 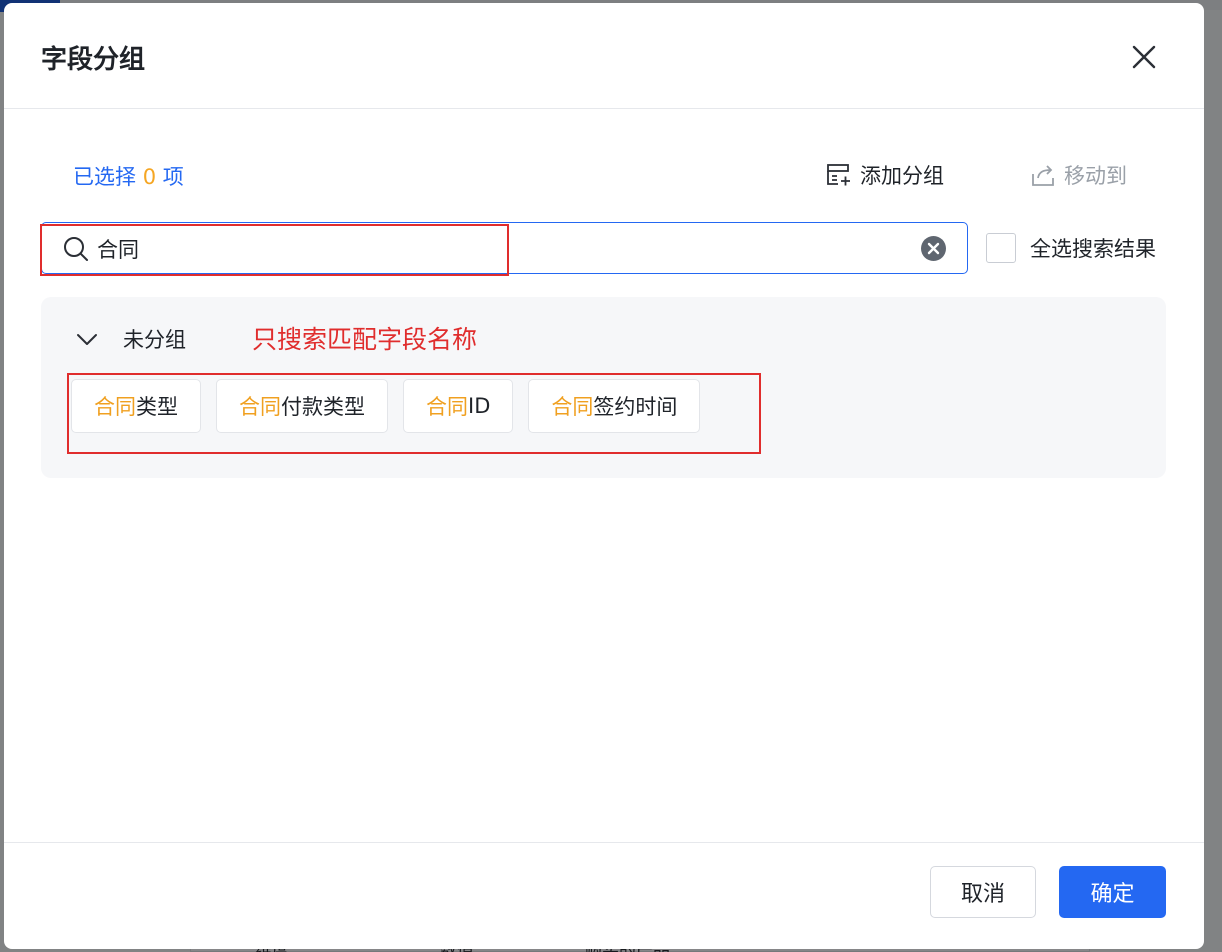 What do you see at coordinates (933, 248) in the screenshot?
I see `clear-icon` at bounding box center [933, 248].